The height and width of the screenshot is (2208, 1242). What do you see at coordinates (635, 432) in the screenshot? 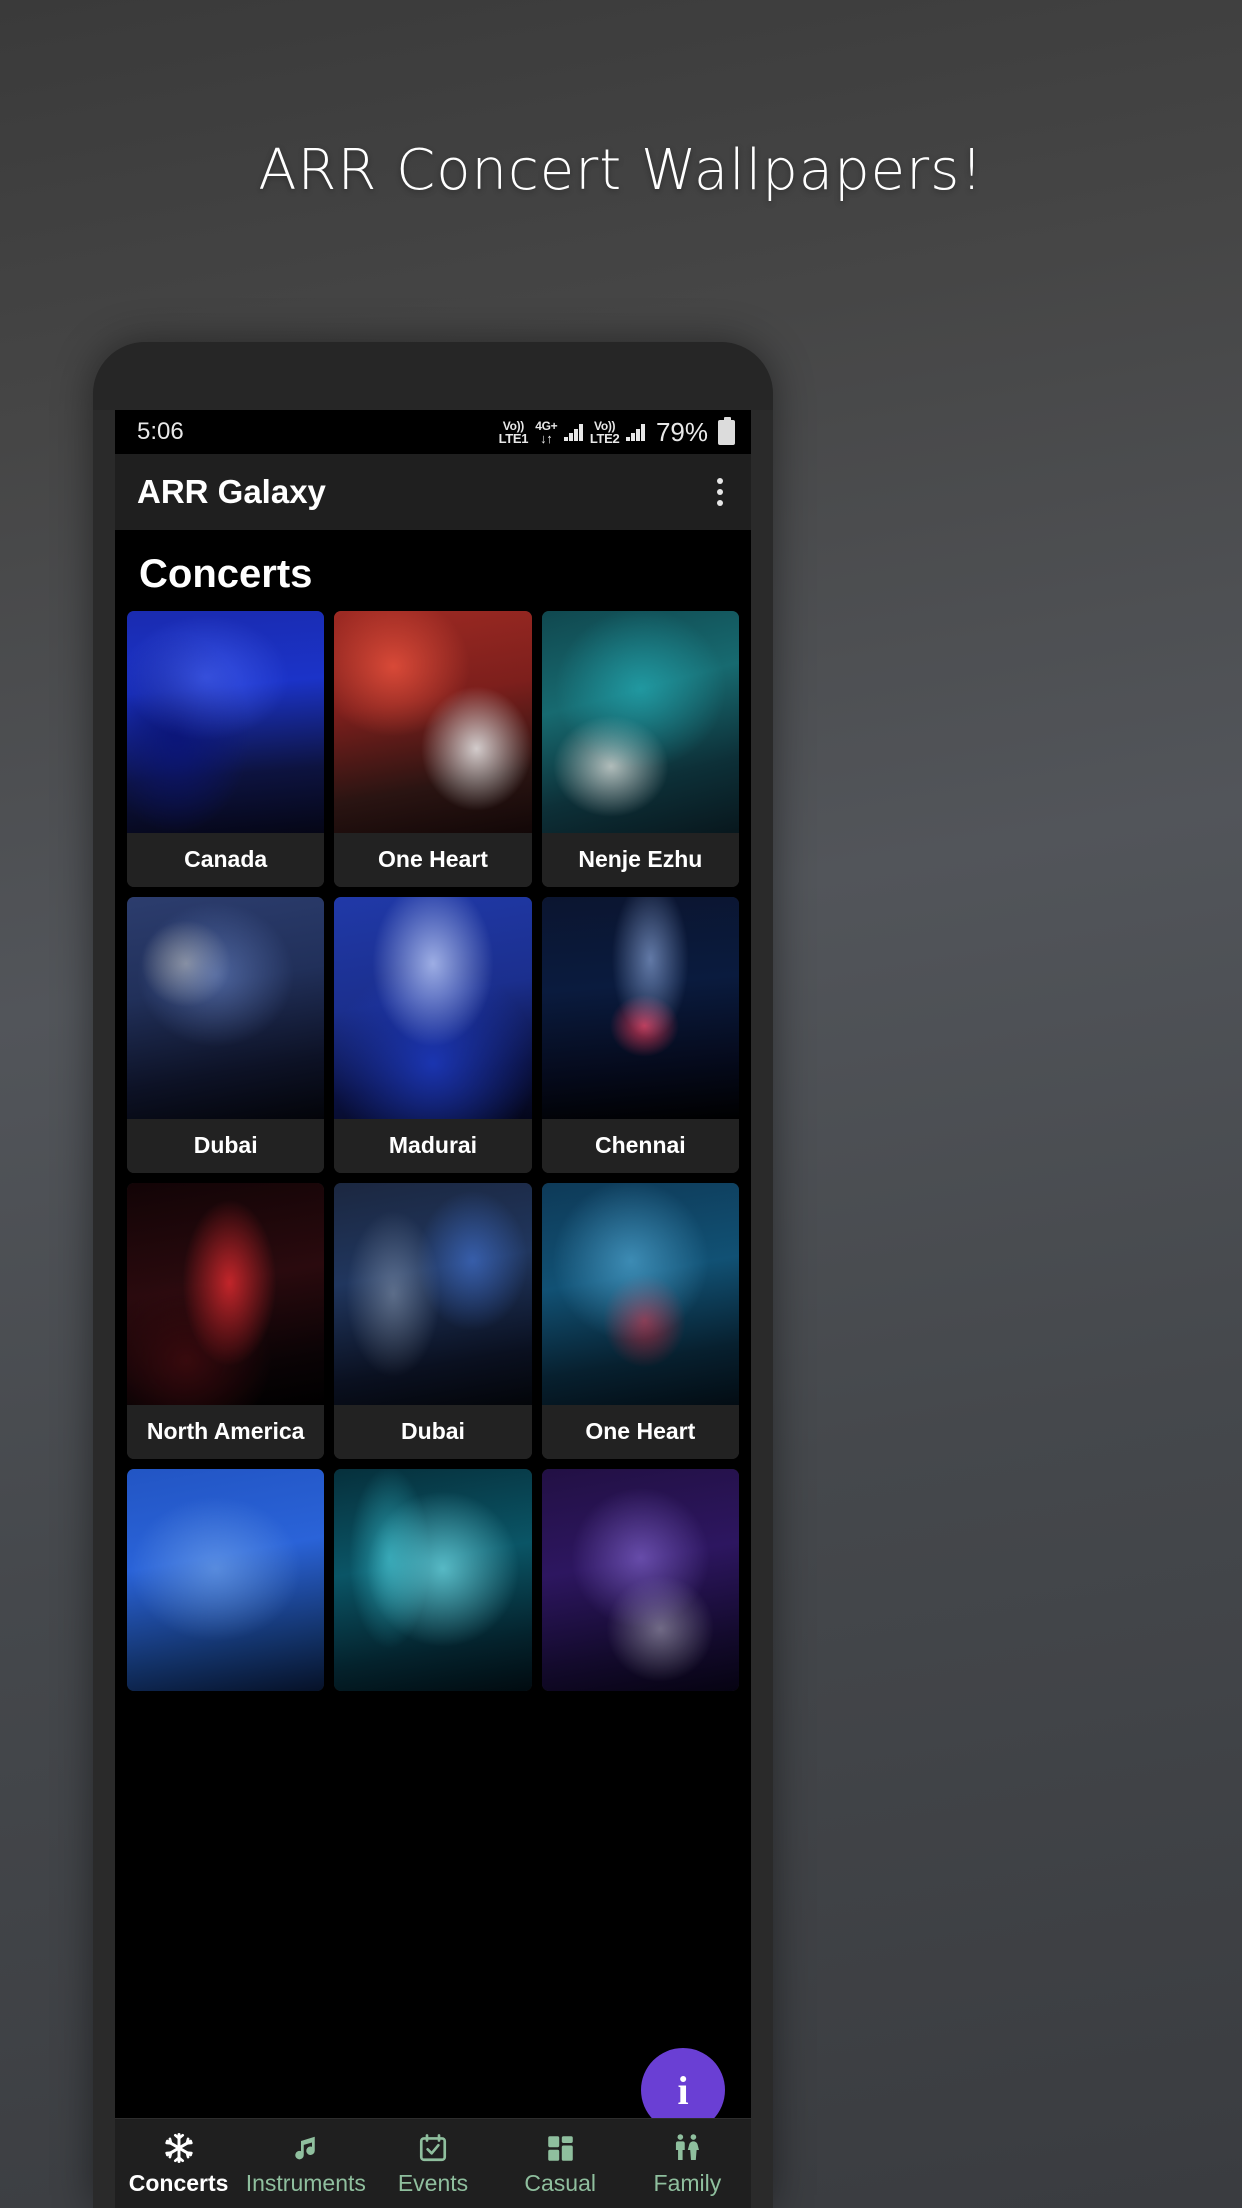
I see `signal-bars-sim2-icon` at bounding box center [635, 432].